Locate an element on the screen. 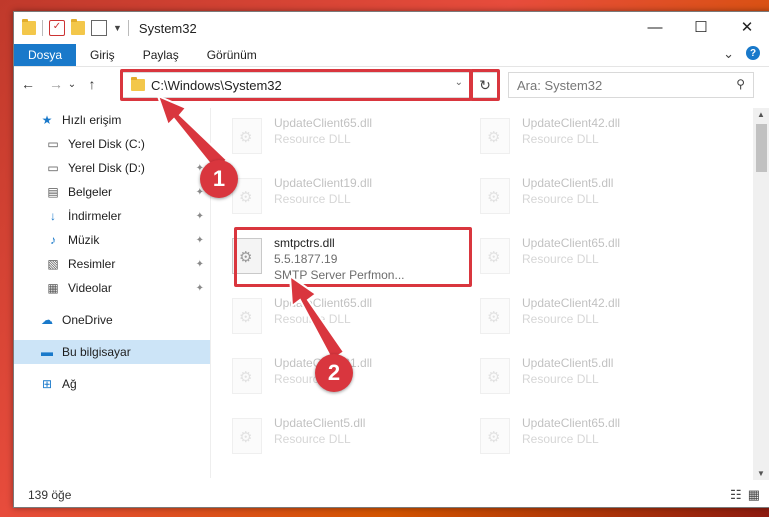  vertical-scrollbar: ▲ ▼ is located at coordinates (761, 294).